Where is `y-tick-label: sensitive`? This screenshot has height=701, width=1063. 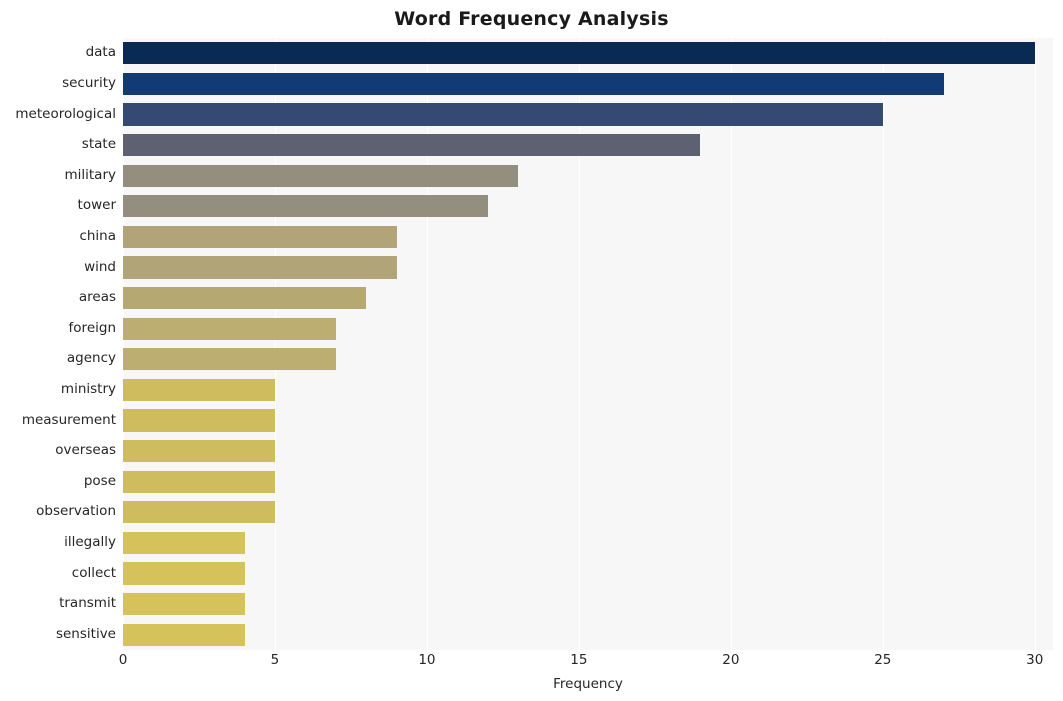
y-tick-label: sensitive is located at coordinates (85, 633).